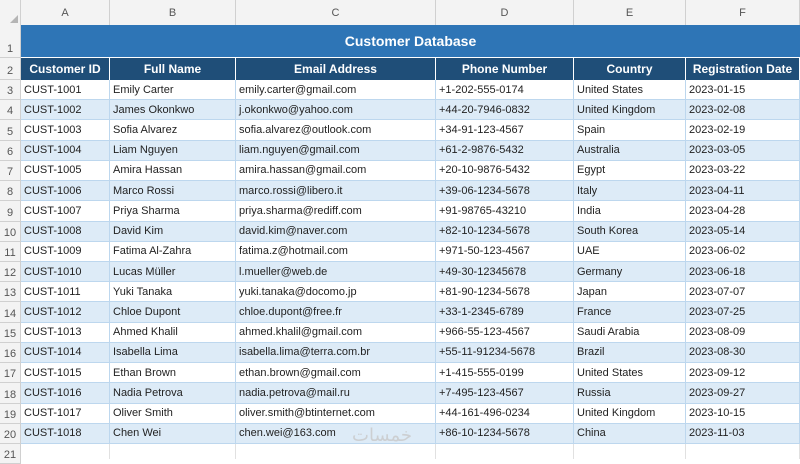 The image size is (800, 464). What do you see at coordinates (743, 251) in the screenshot?
I see `table-cell: 2023-06-02` at bounding box center [743, 251].